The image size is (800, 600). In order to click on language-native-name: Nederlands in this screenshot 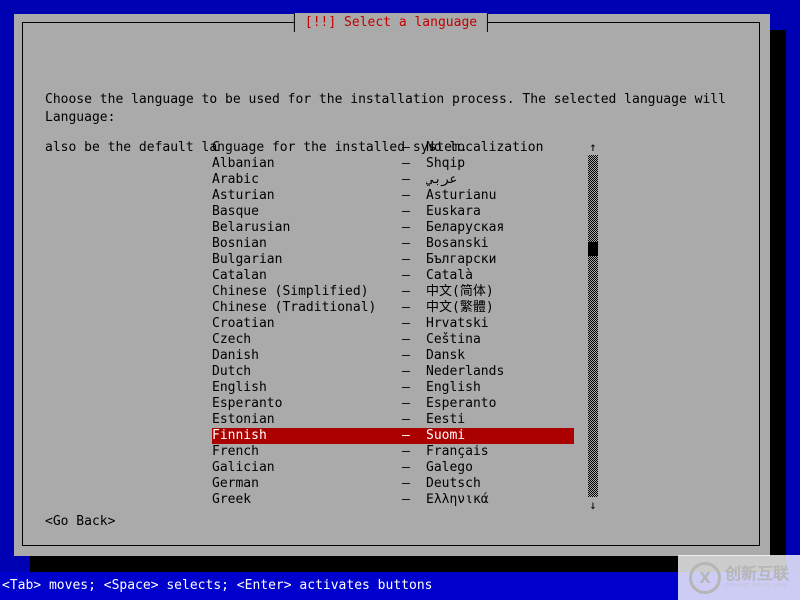, I will do `click(465, 371)`.